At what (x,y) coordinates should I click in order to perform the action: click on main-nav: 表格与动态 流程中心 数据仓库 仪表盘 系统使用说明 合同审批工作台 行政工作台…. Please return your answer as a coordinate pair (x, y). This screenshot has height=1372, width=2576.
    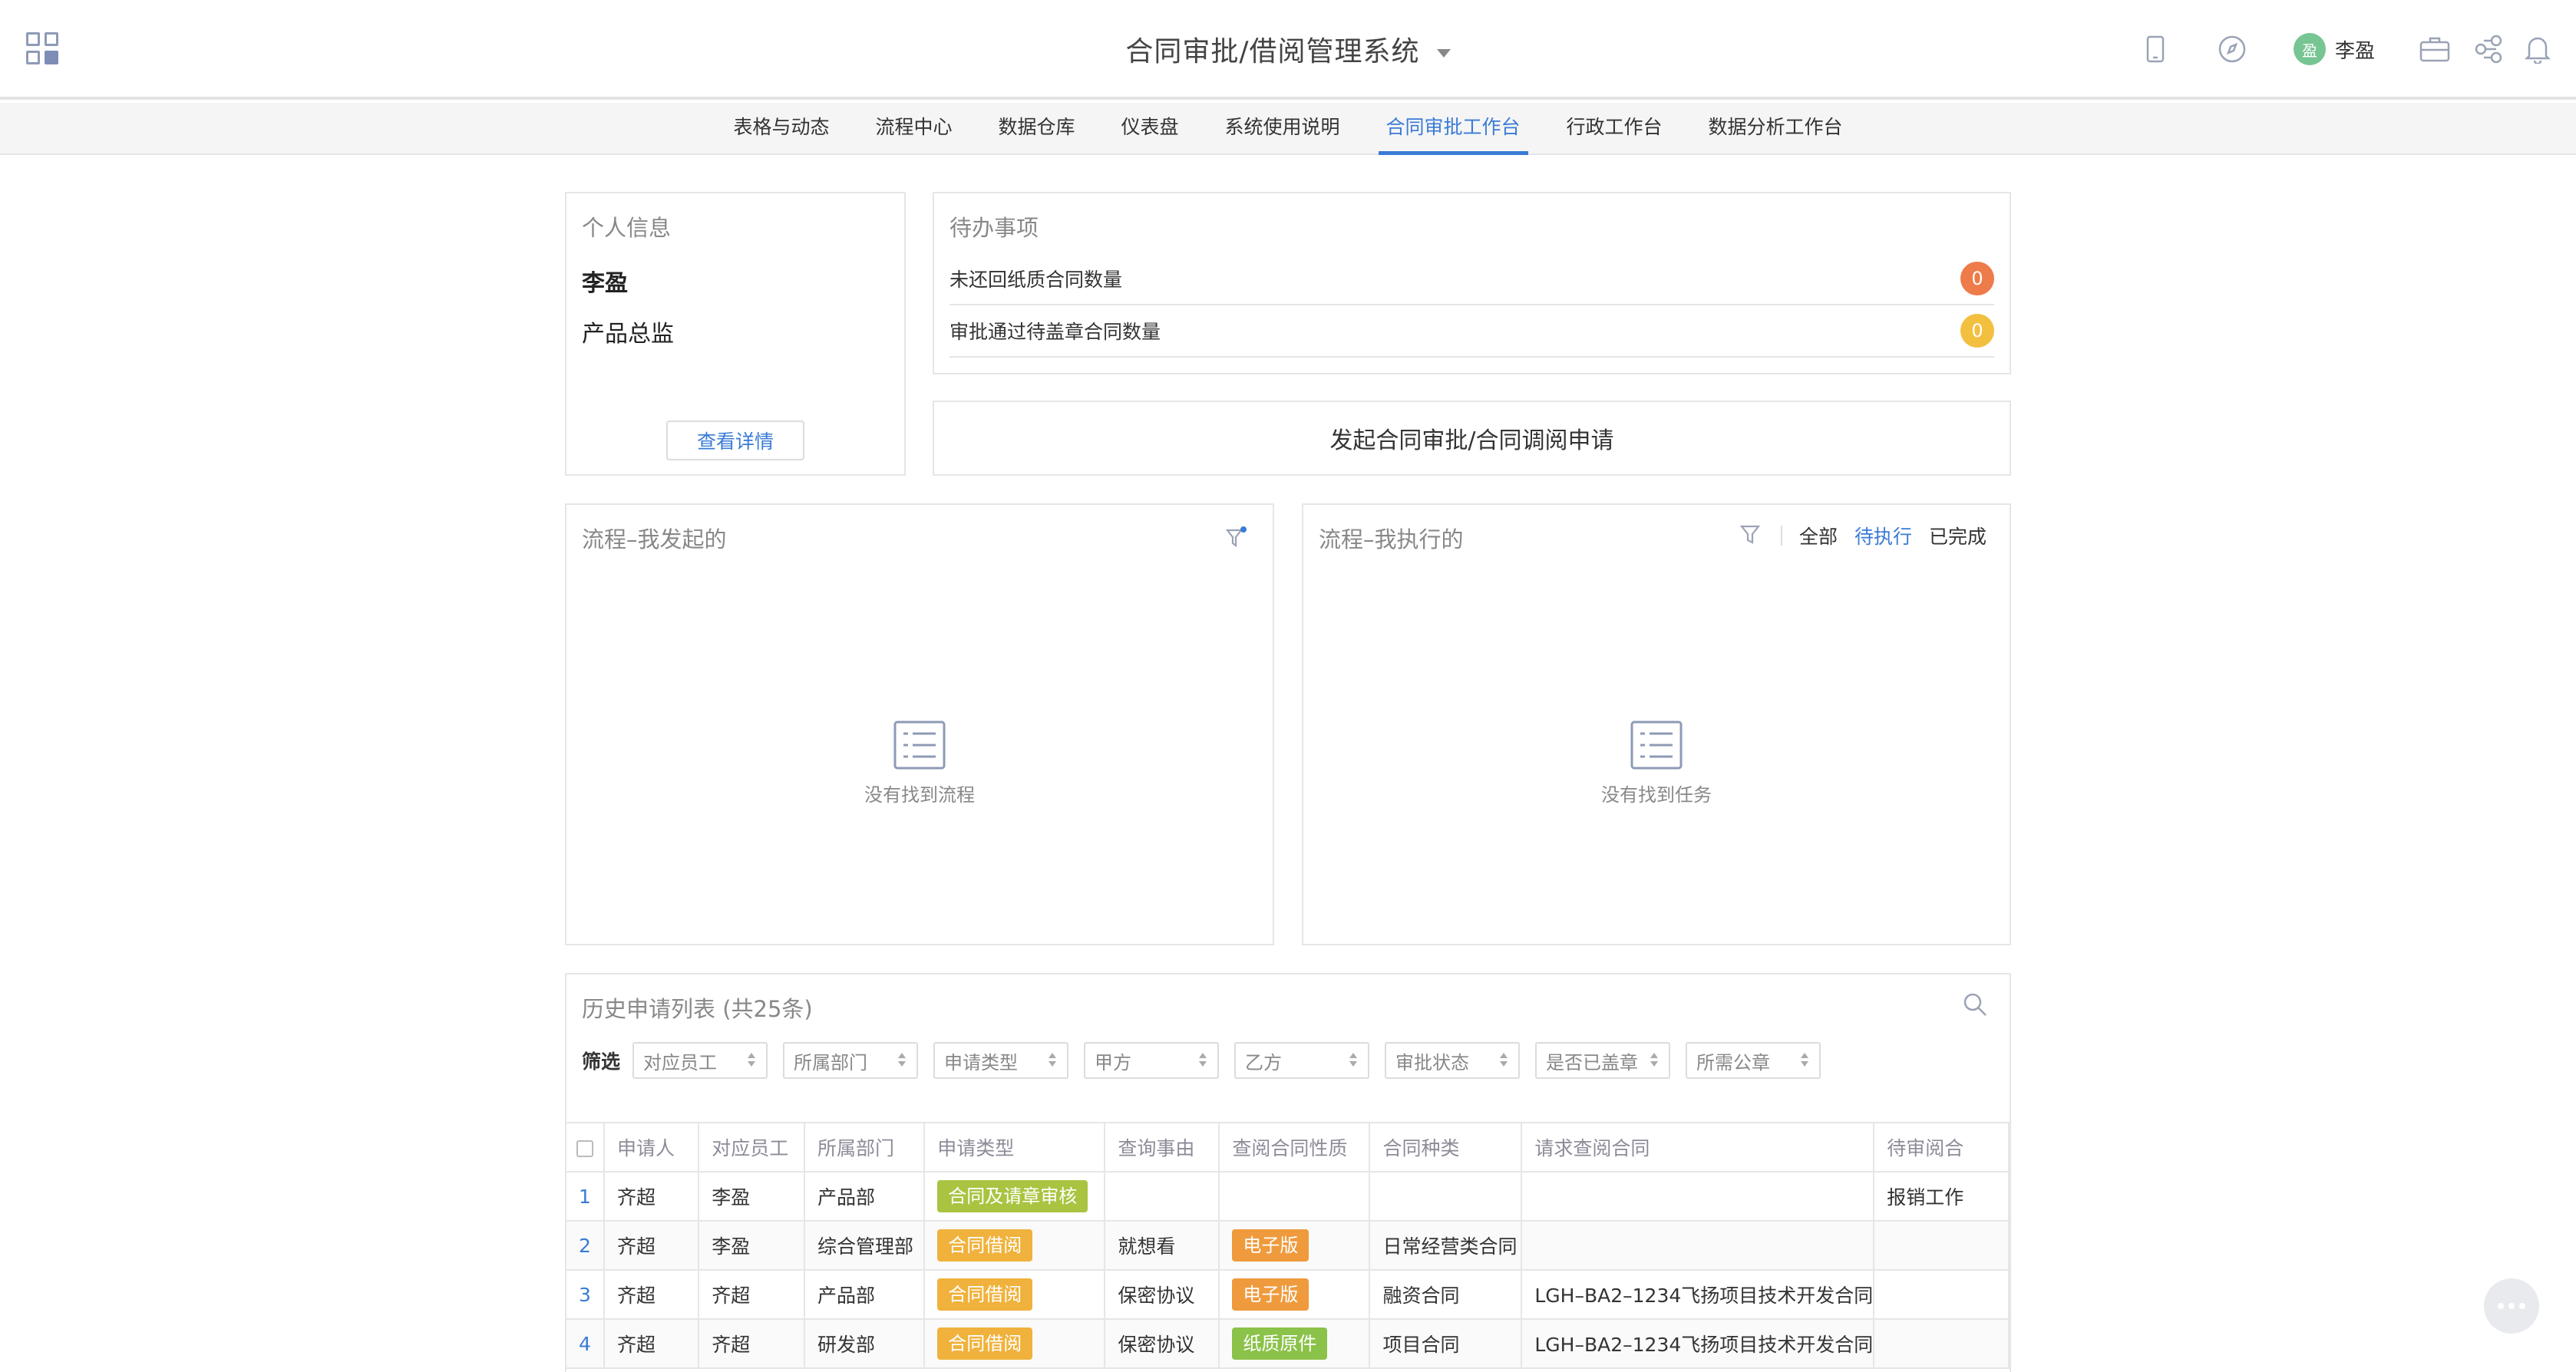
    Looking at the image, I should click on (1288, 129).